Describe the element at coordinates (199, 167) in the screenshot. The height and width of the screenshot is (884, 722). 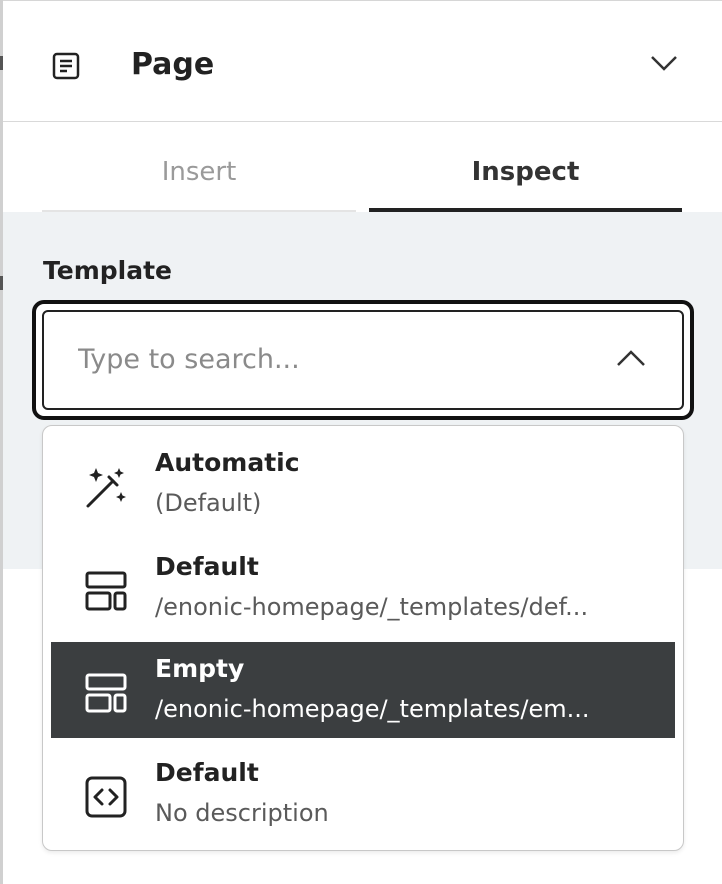
I see `tab-insert: Insert` at that location.